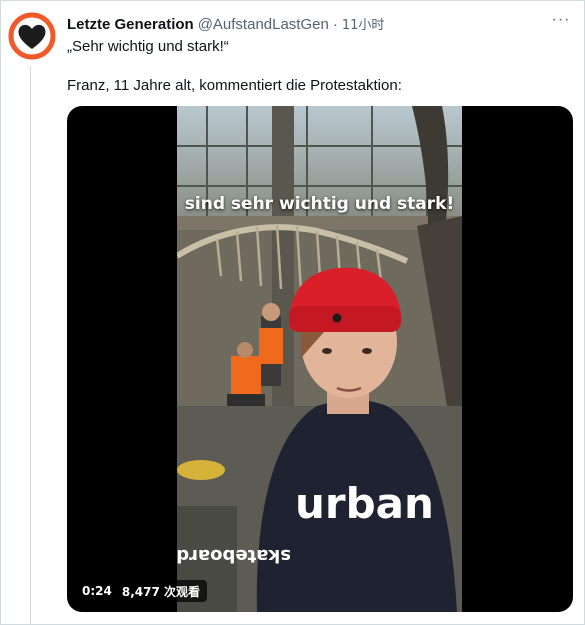 The height and width of the screenshot is (625, 585). What do you see at coordinates (30, 345) in the screenshot?
I see `thread-connector-line` at bounding box center [30, 345].